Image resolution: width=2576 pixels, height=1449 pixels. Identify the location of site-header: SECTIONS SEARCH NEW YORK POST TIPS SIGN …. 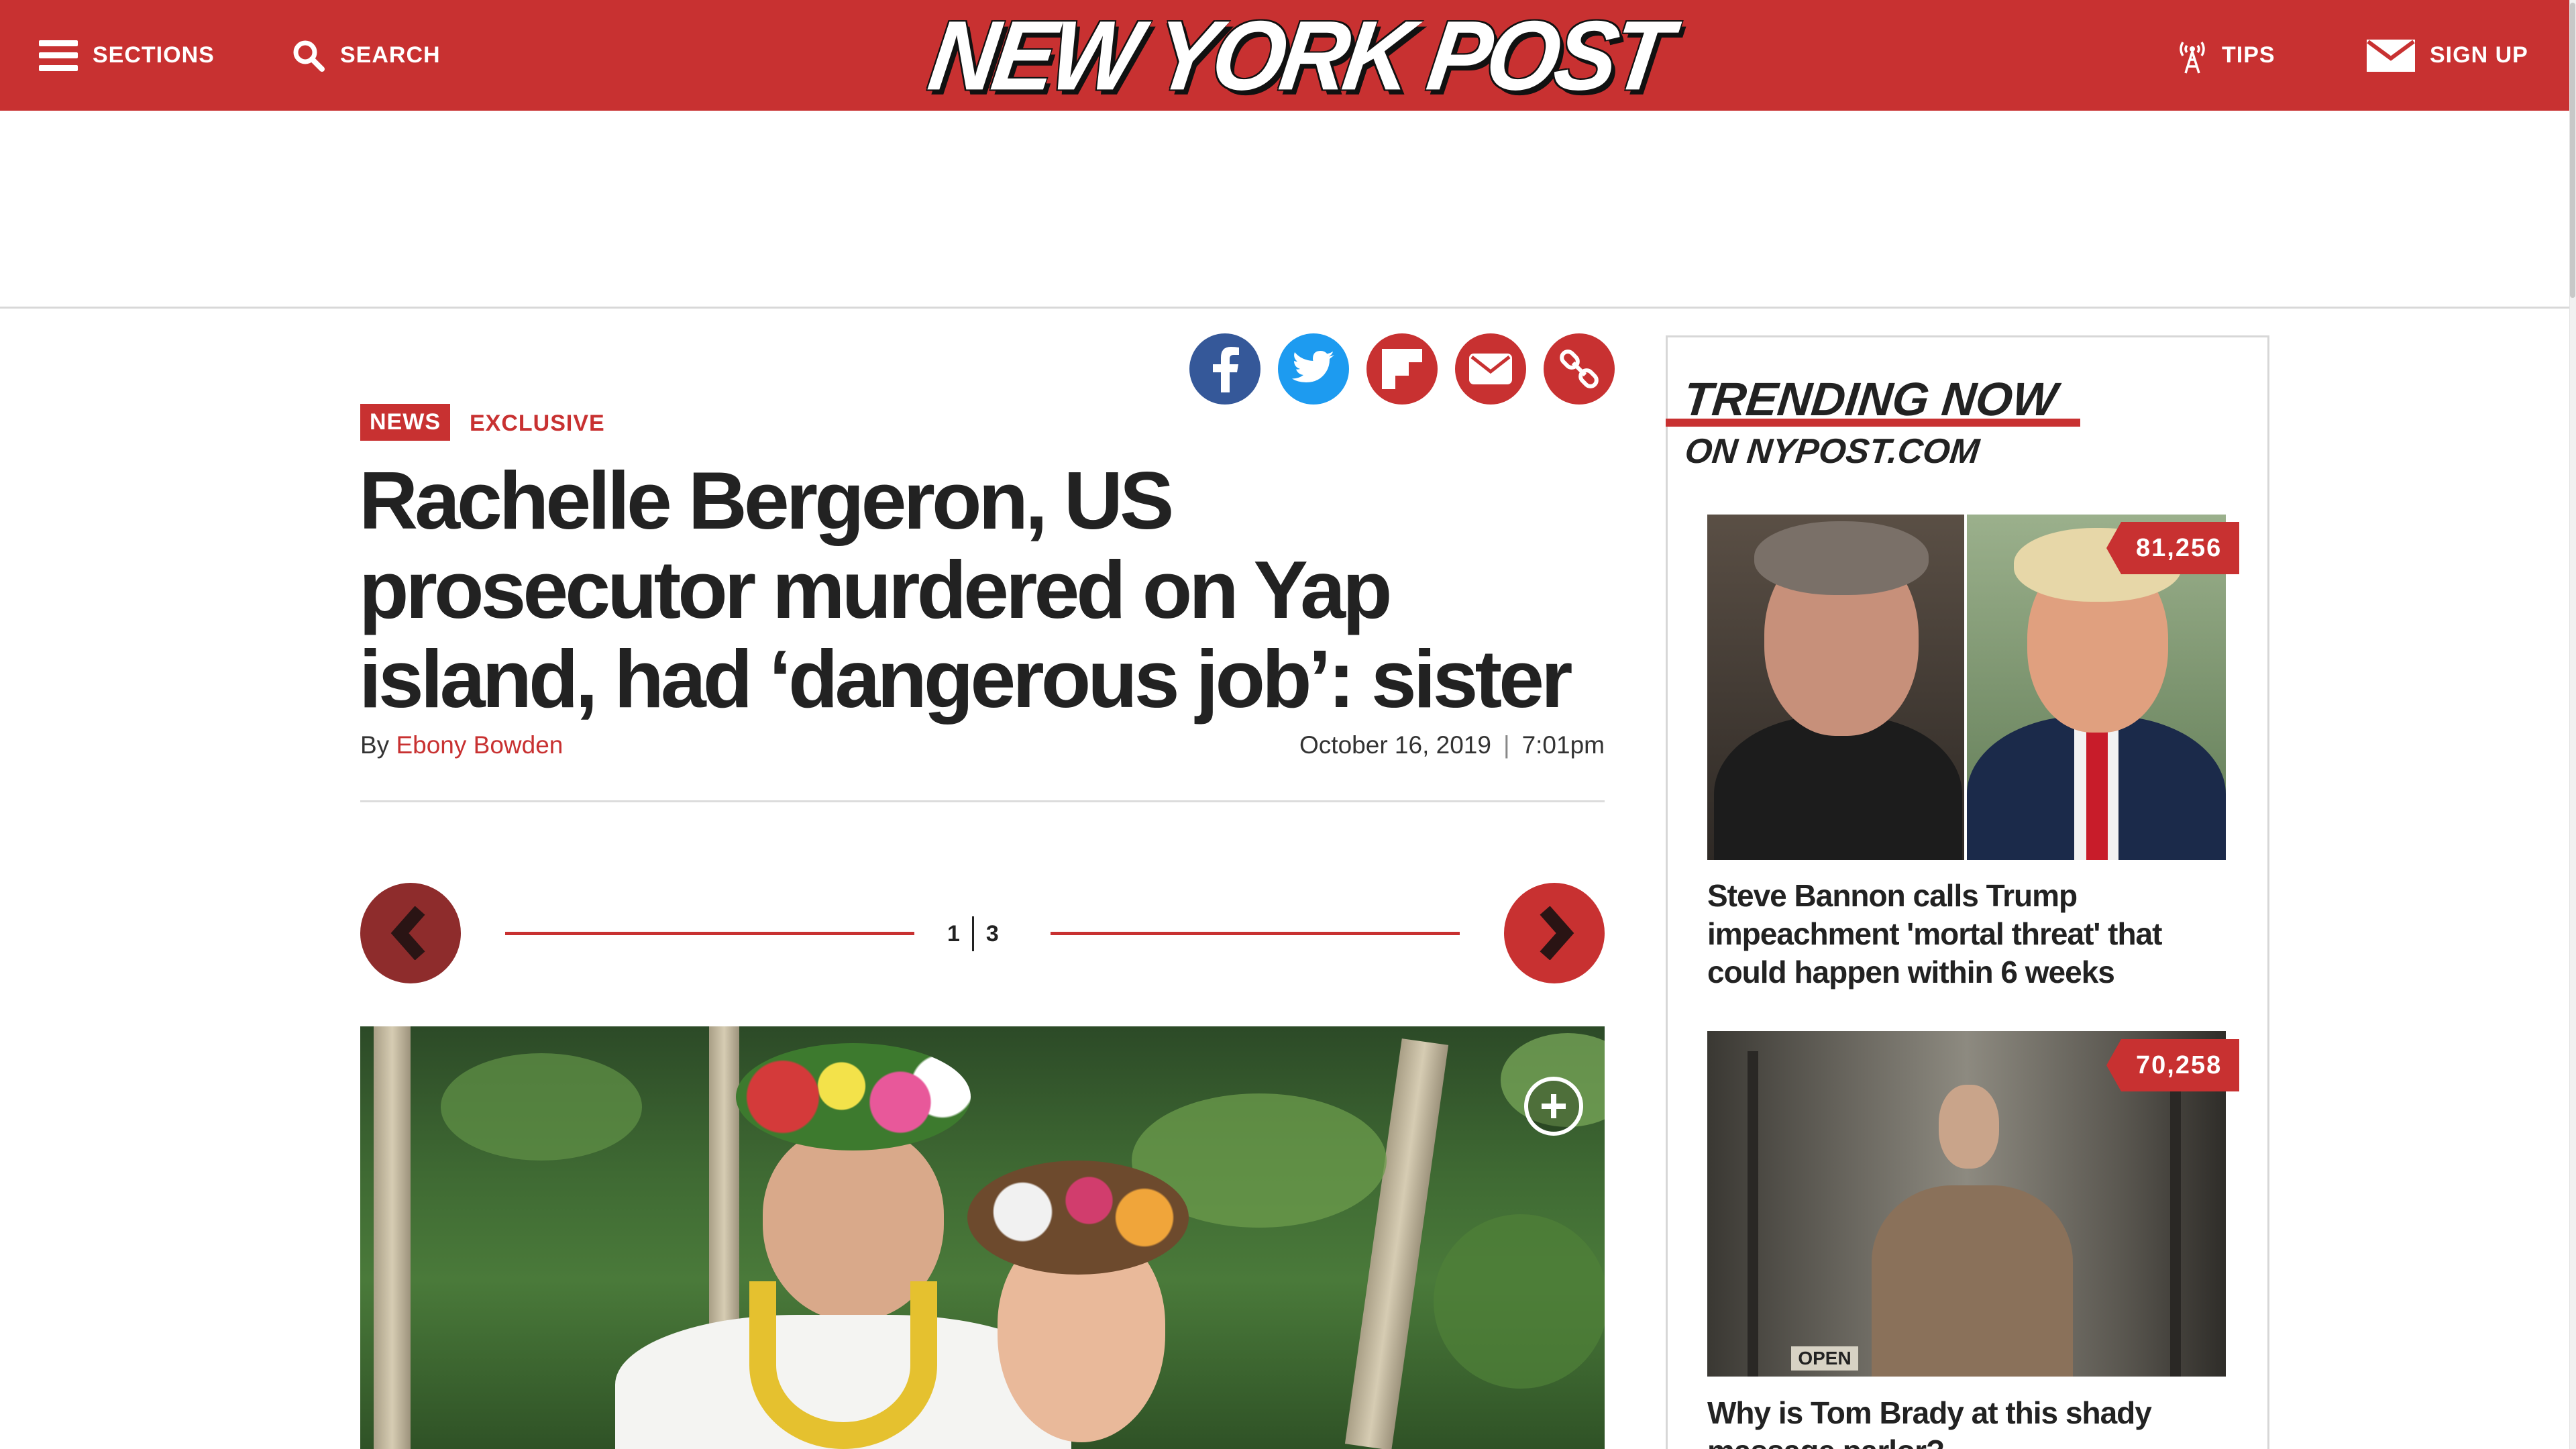
(1288, 55).